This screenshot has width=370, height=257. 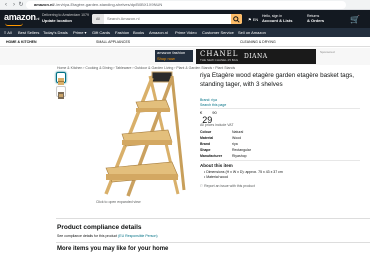 What do you see at coordinates (99, 227) in the screenshot?
I see `compliance-heading: Product compliance details` at bounding box center [99, 227].